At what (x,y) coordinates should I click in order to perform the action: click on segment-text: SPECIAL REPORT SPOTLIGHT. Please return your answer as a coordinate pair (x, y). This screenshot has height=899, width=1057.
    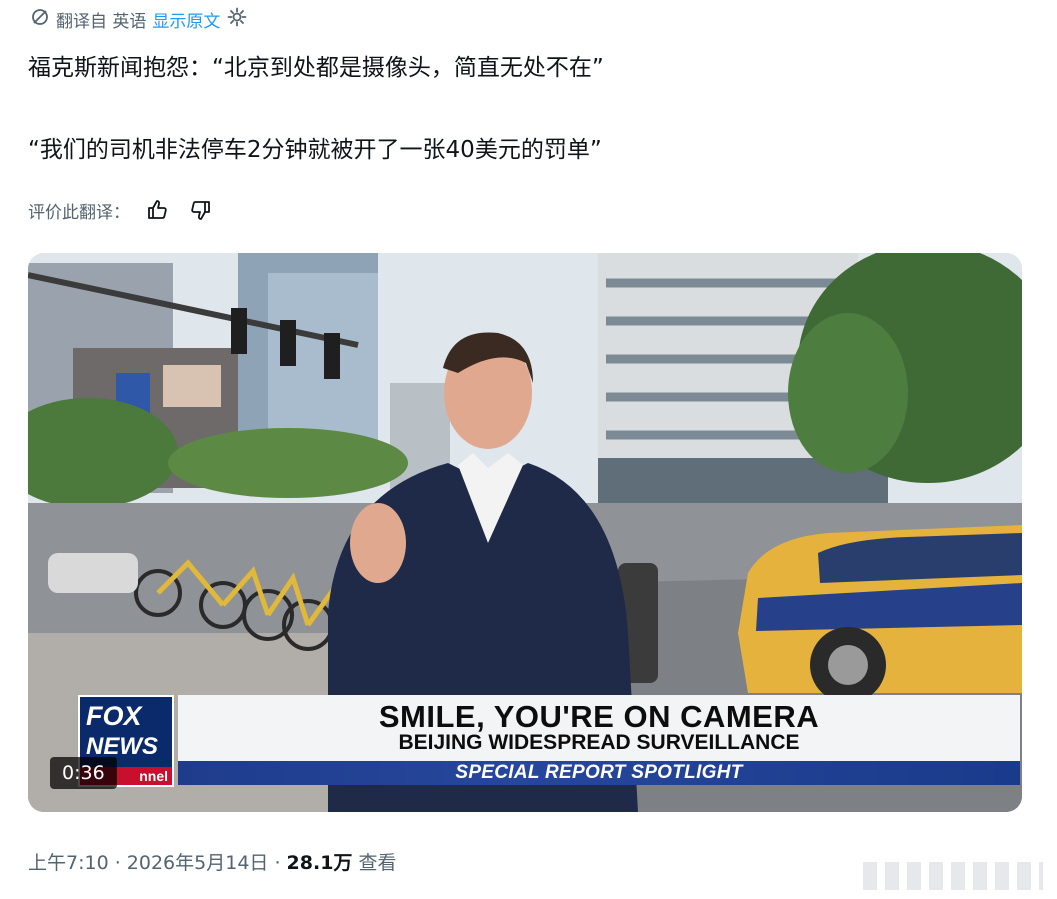
    Looking at the image, I should click on (599, 772).